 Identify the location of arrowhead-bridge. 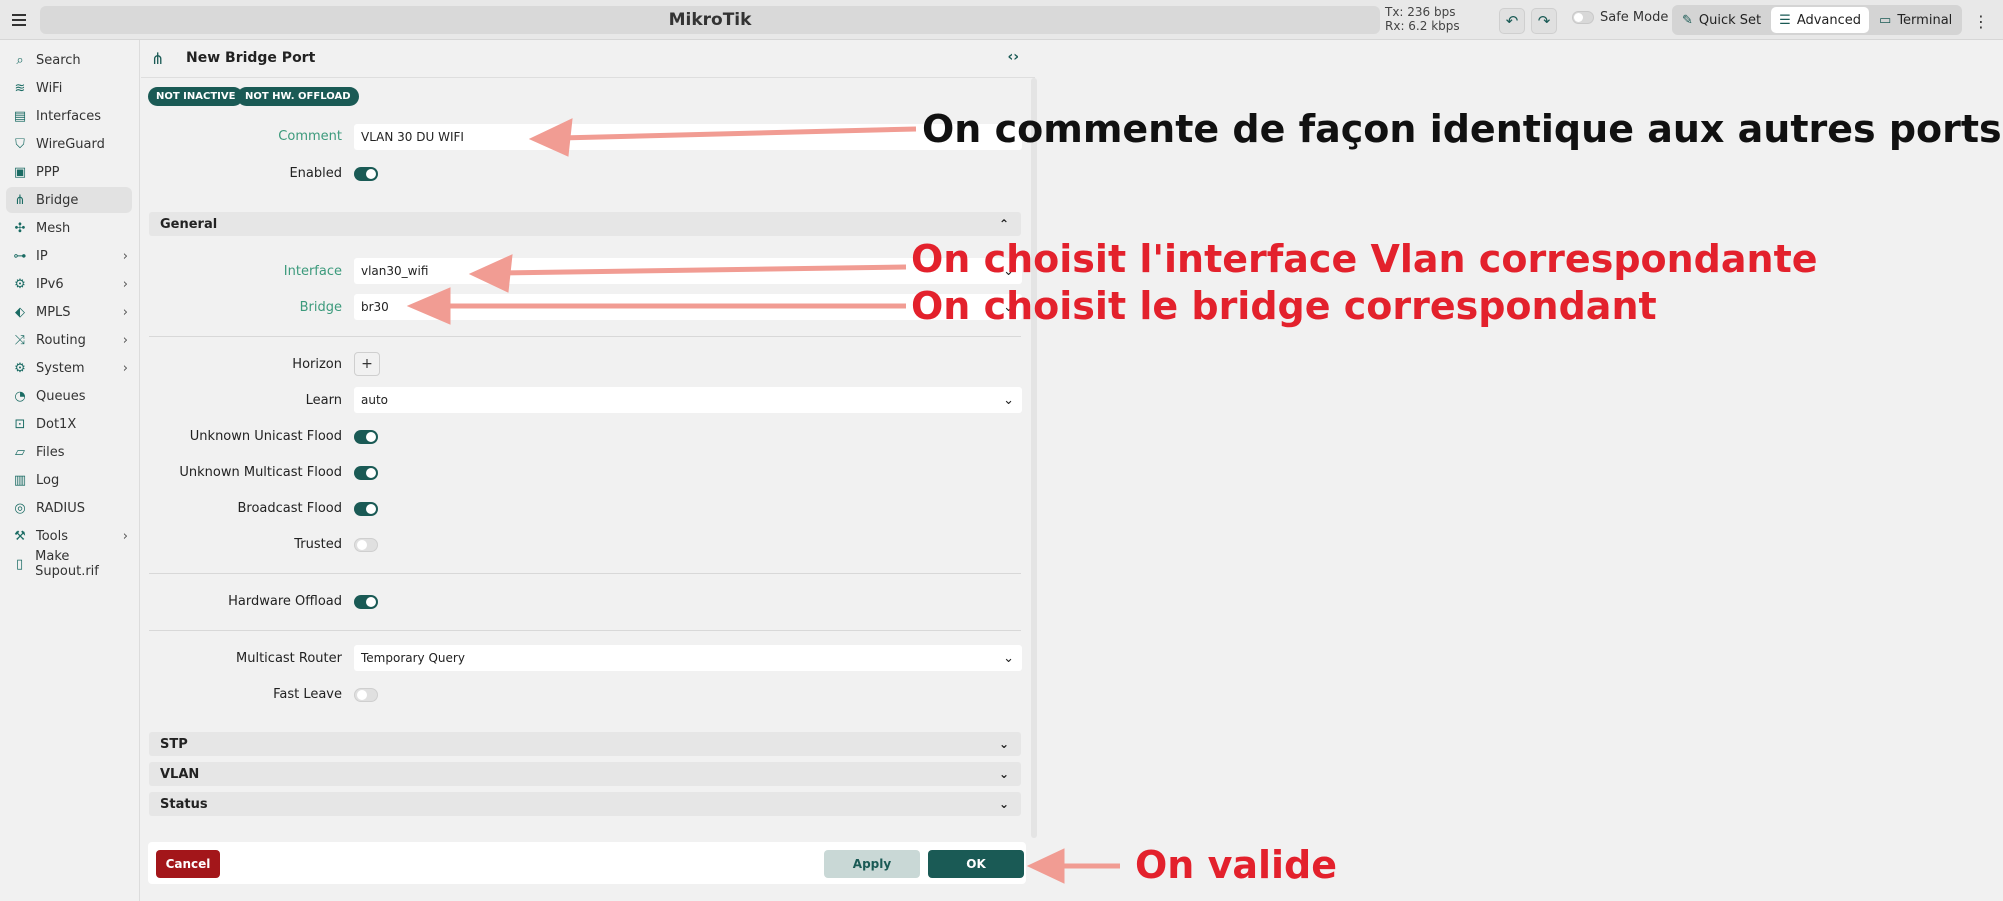
(428, 306).